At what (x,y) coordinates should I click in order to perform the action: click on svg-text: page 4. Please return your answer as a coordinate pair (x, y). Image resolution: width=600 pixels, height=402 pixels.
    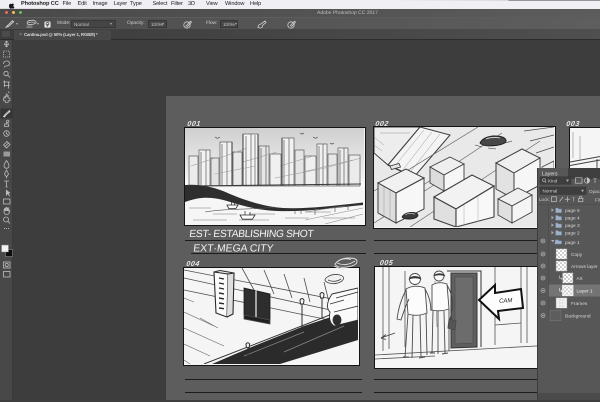
    Looking at the image, I should click on (572, 219).